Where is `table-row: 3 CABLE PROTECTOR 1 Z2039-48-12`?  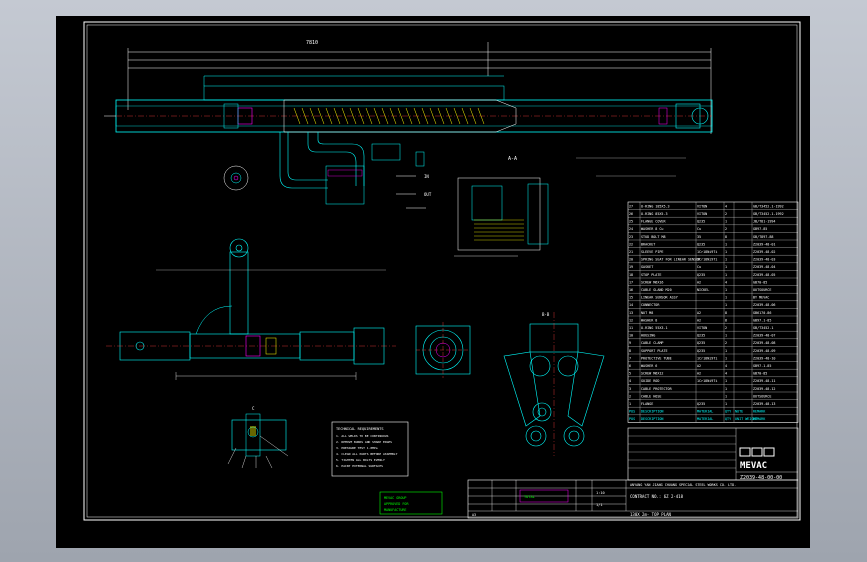 table-row: 3 CABLE PROTECTOR 1 Z2039-48-12 is located at coordinates (702, 389).